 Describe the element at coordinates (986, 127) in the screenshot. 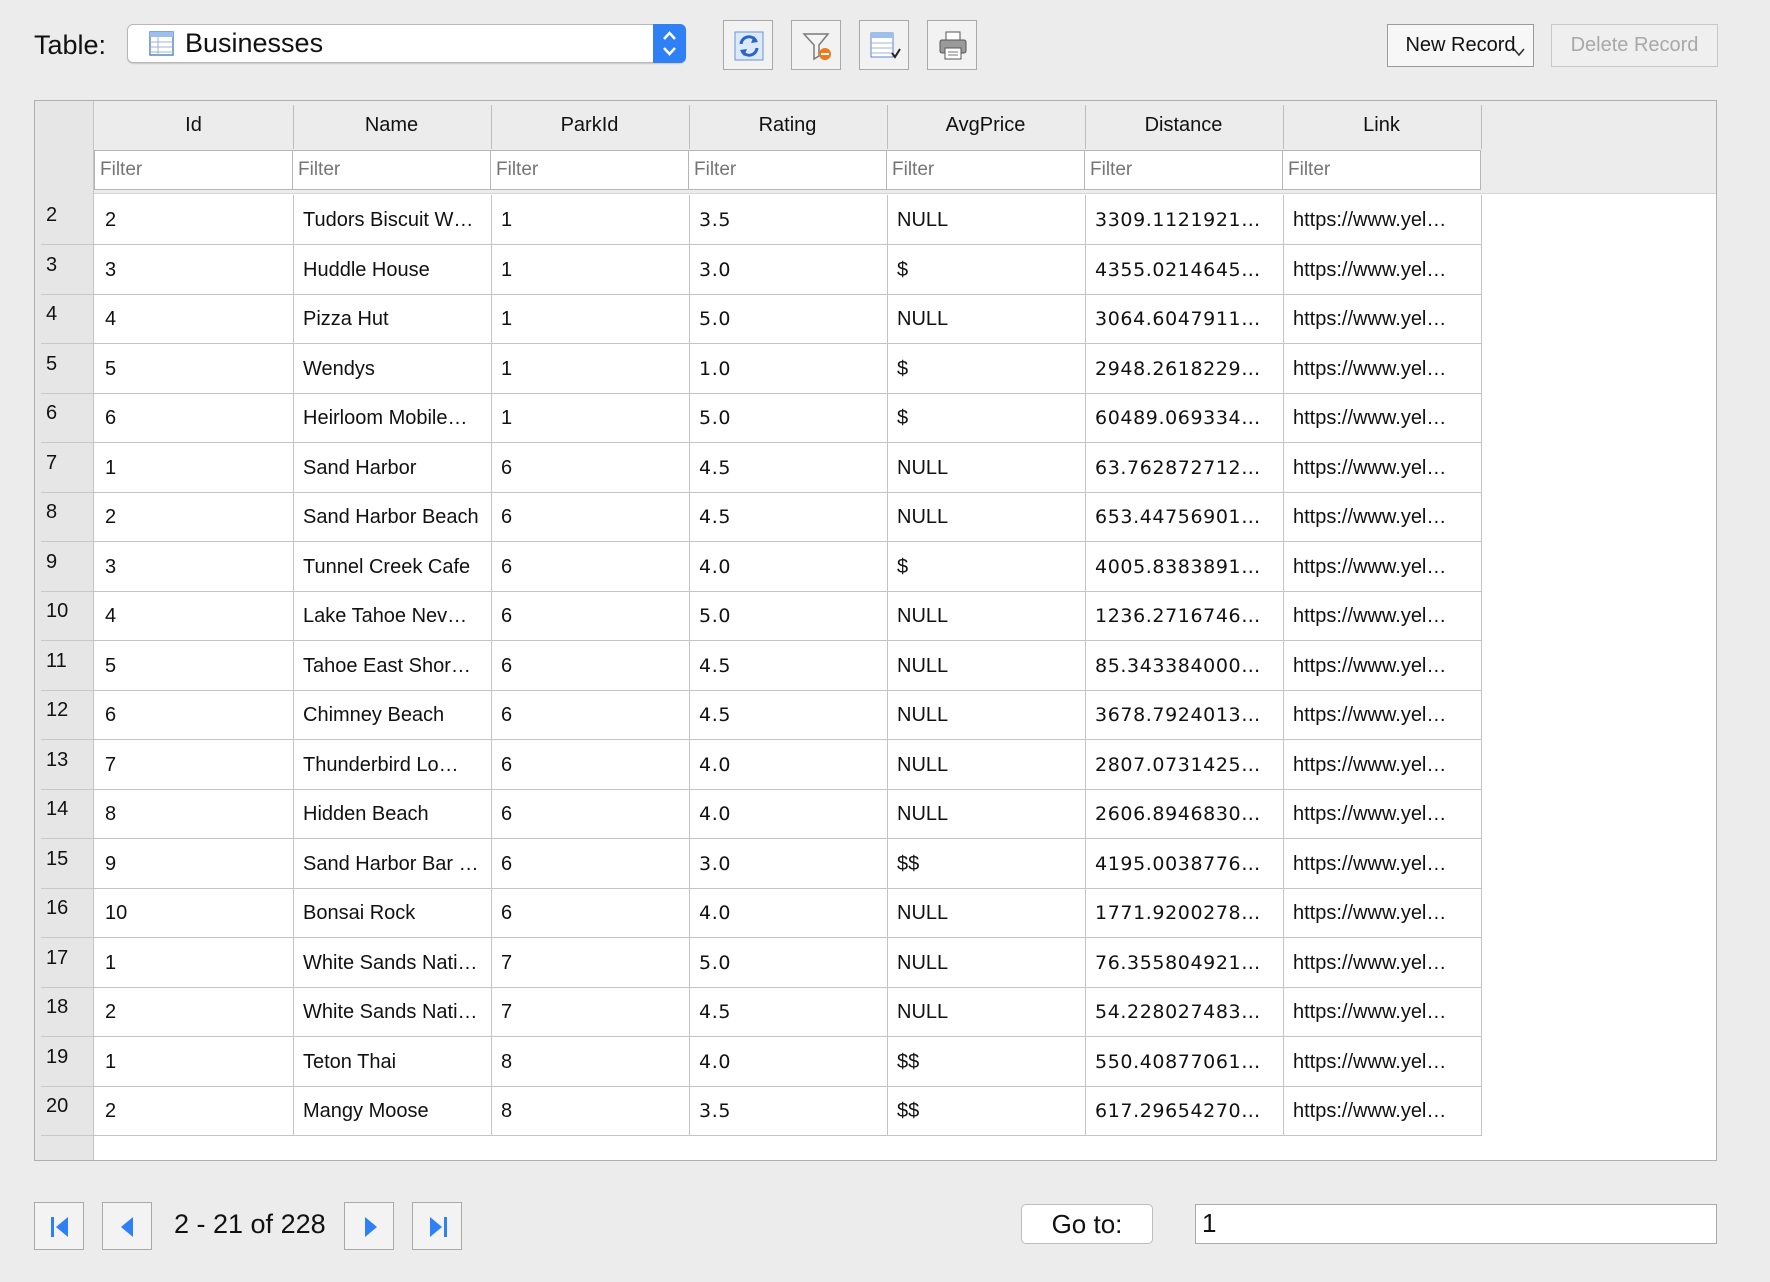

I see `column-header-avg-price: AvgPrice` at that location.